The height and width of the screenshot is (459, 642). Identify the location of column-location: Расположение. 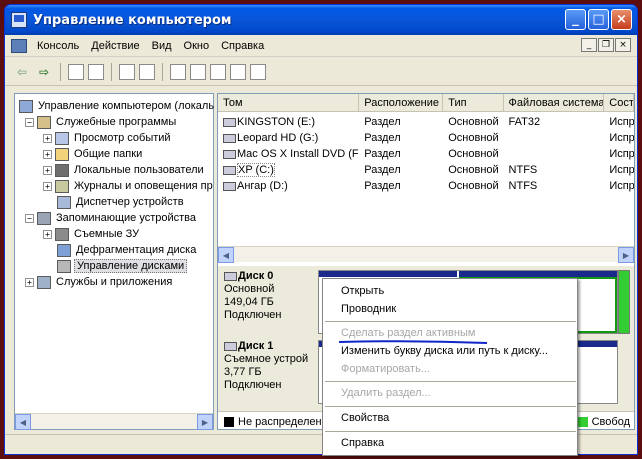
(401, 102).